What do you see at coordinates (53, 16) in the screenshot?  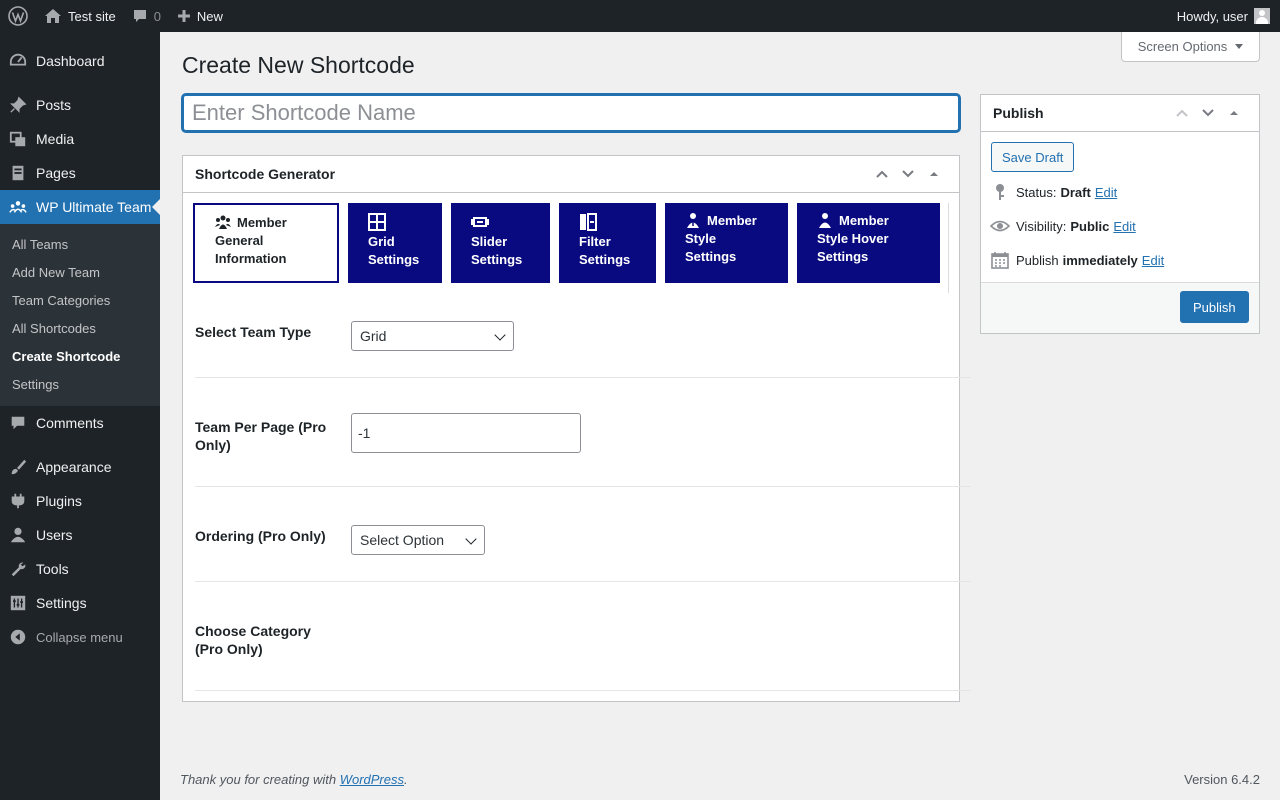 I see `home-icon` at bounding box center [53, 16].